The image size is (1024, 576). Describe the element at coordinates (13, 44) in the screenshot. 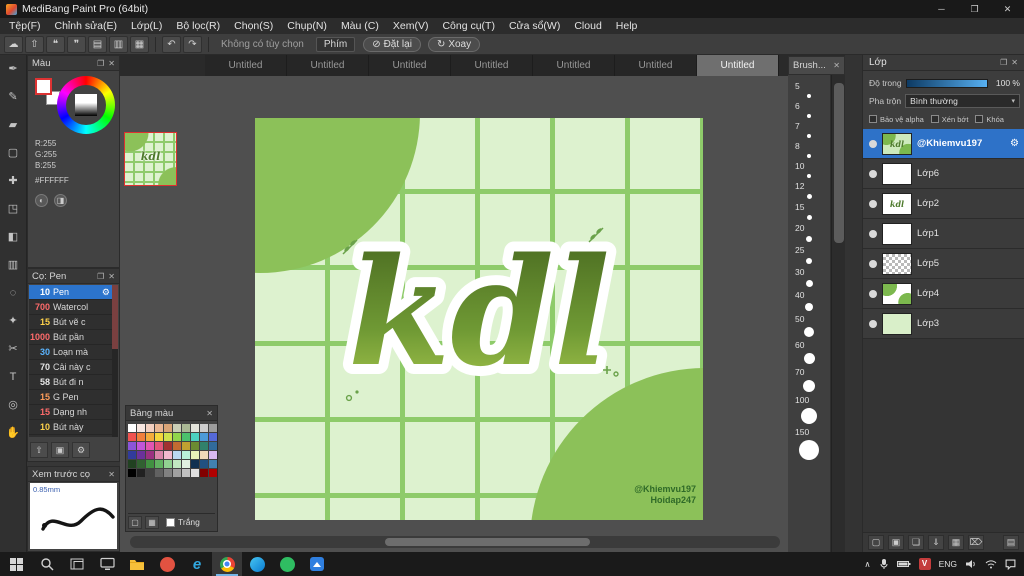

I see `cloud-save-icon: ☁` at that location.